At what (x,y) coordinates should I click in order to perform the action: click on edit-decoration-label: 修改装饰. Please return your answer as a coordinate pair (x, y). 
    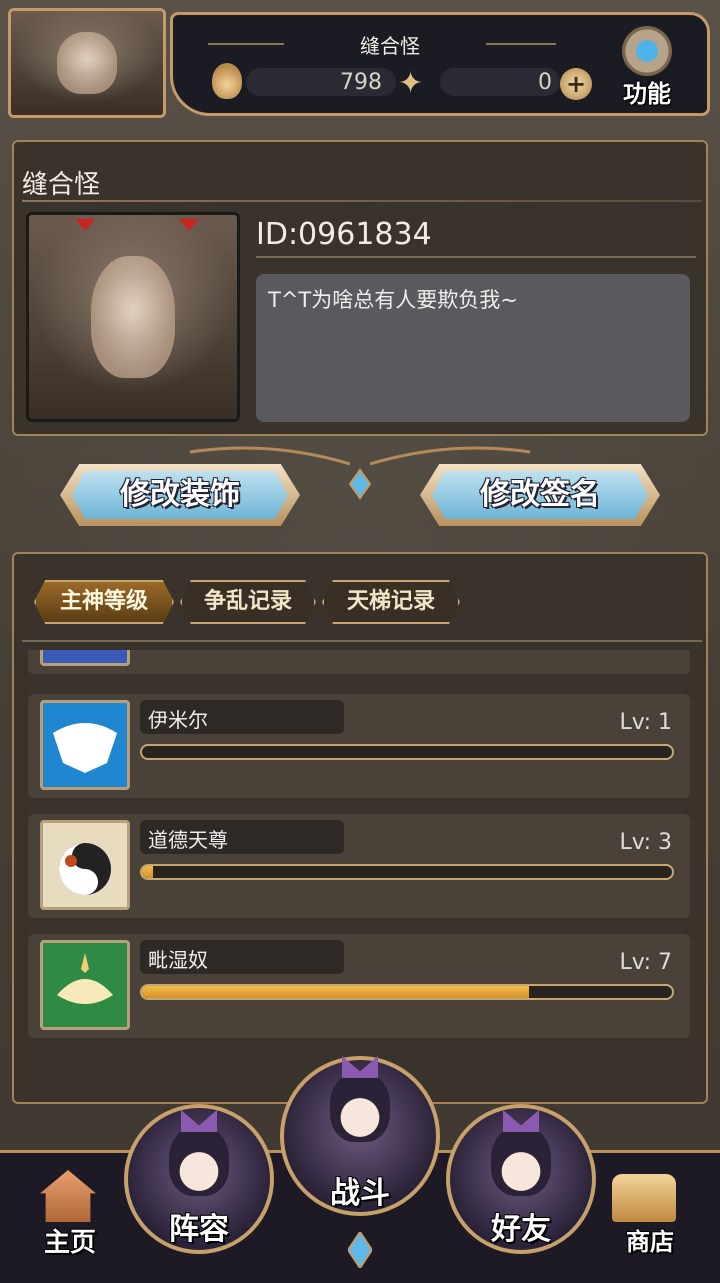
    Looking at the image, I should click on (180, 494).